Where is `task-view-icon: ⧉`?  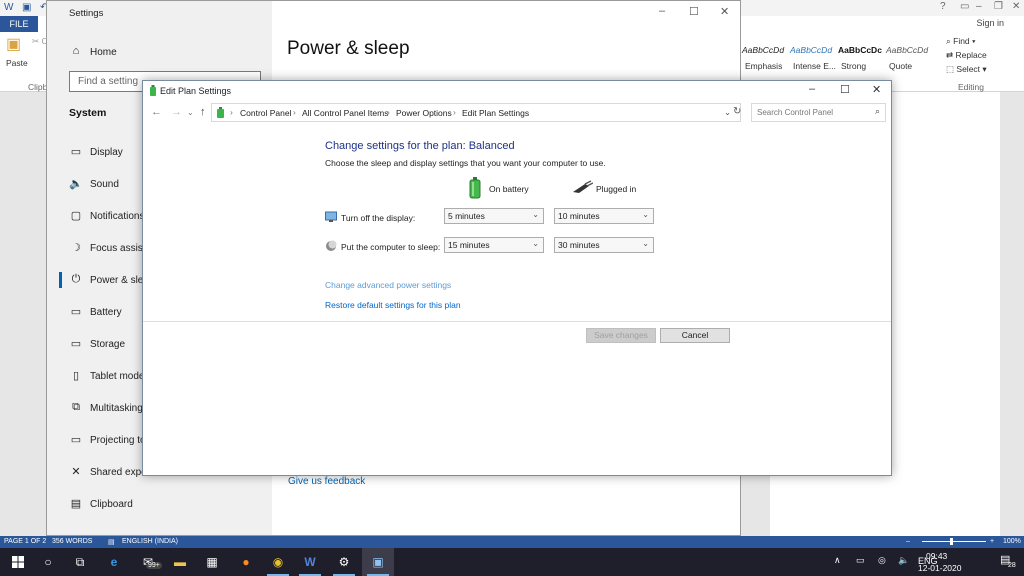 task-view-icon: ⧉ is located at coordinates (80, 562).